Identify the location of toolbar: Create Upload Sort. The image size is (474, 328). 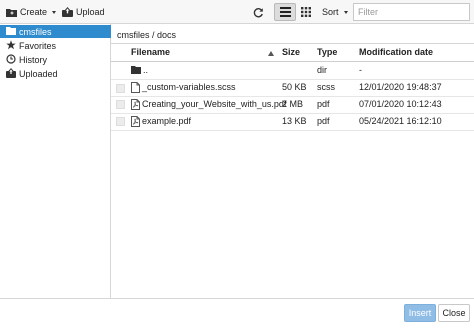
(237, 12).